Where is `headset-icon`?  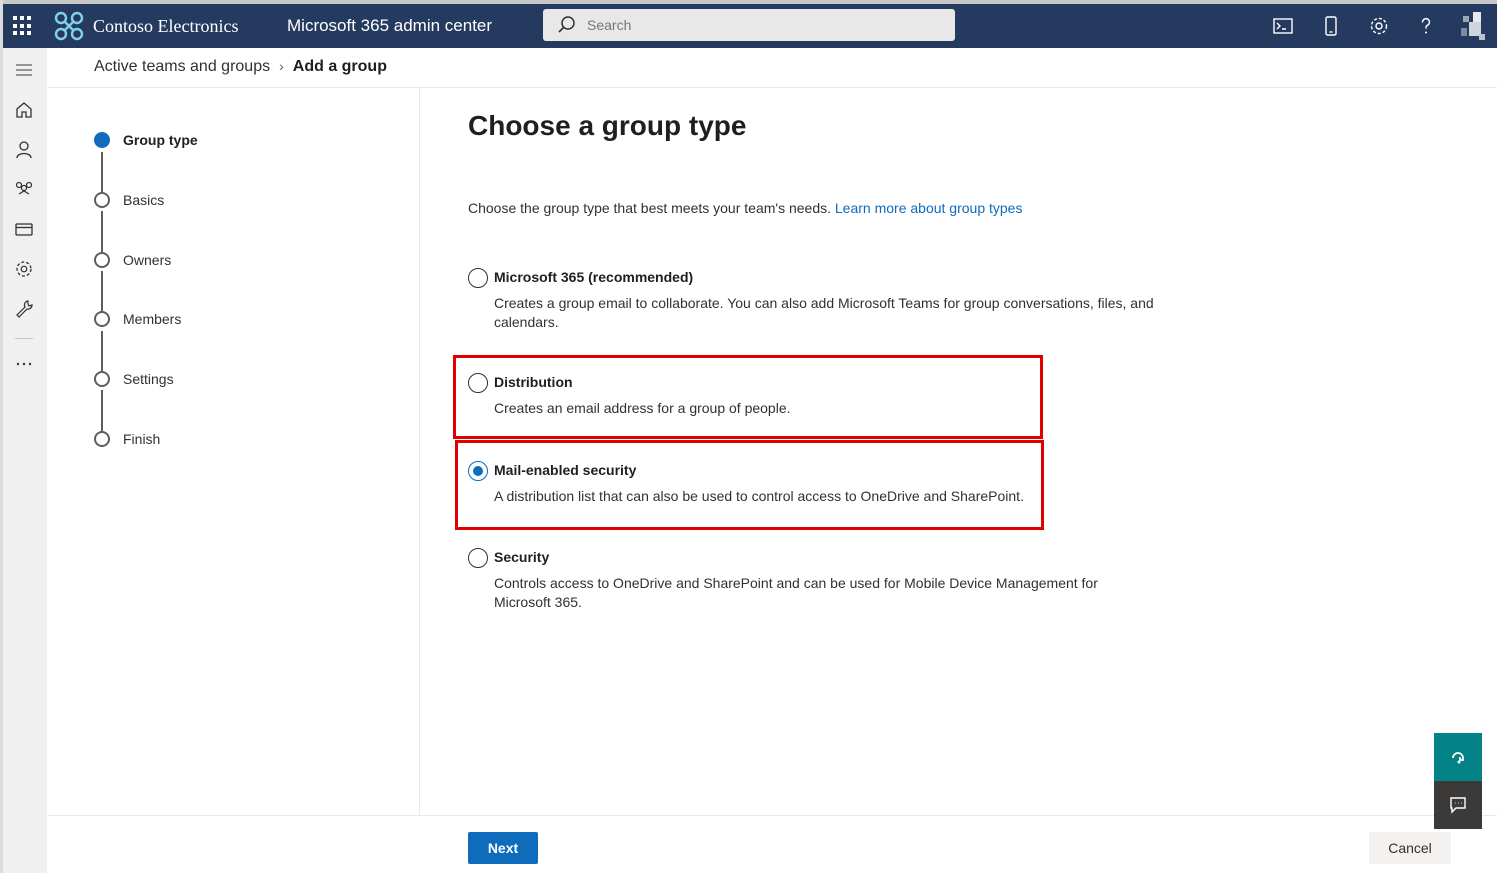
headset-icon is located at coordinates (1458, 758).